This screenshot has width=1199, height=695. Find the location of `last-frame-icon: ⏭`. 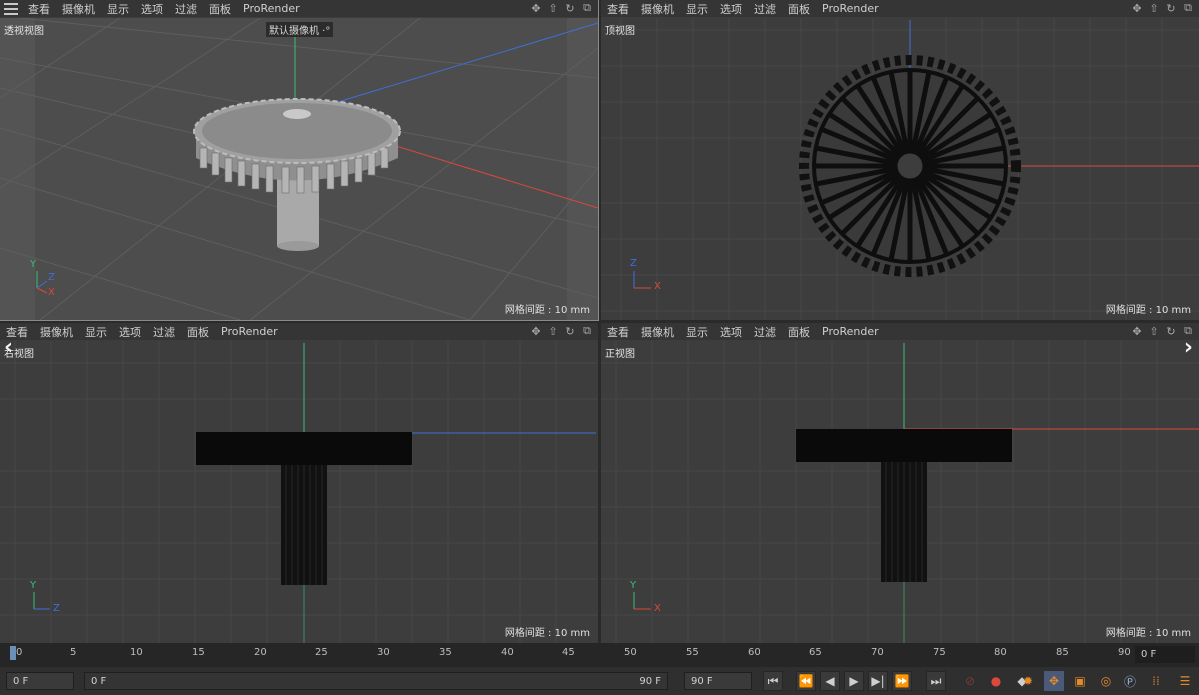

last-frame-icon: ⏭ is located at coordinates (936, 681).